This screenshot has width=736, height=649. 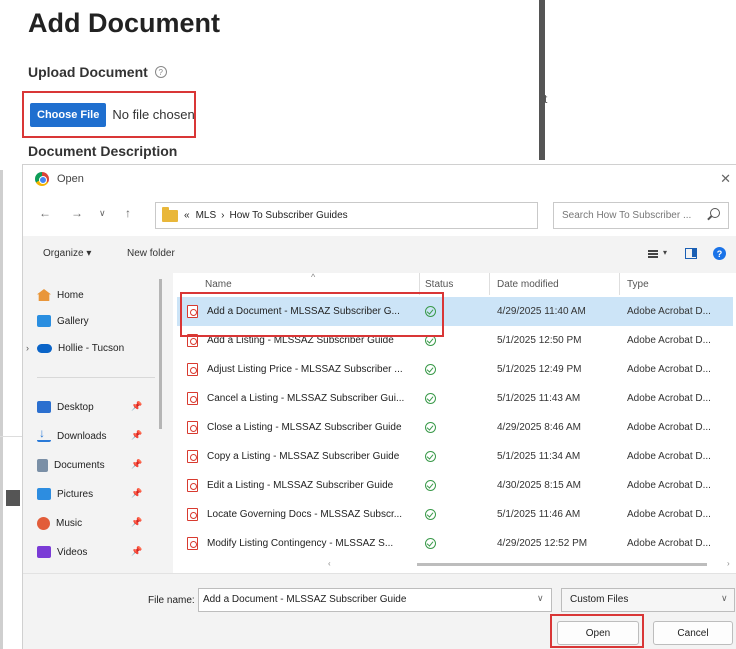 I want to click on sort-caret-icon: ^, so click(x=313, y=277).